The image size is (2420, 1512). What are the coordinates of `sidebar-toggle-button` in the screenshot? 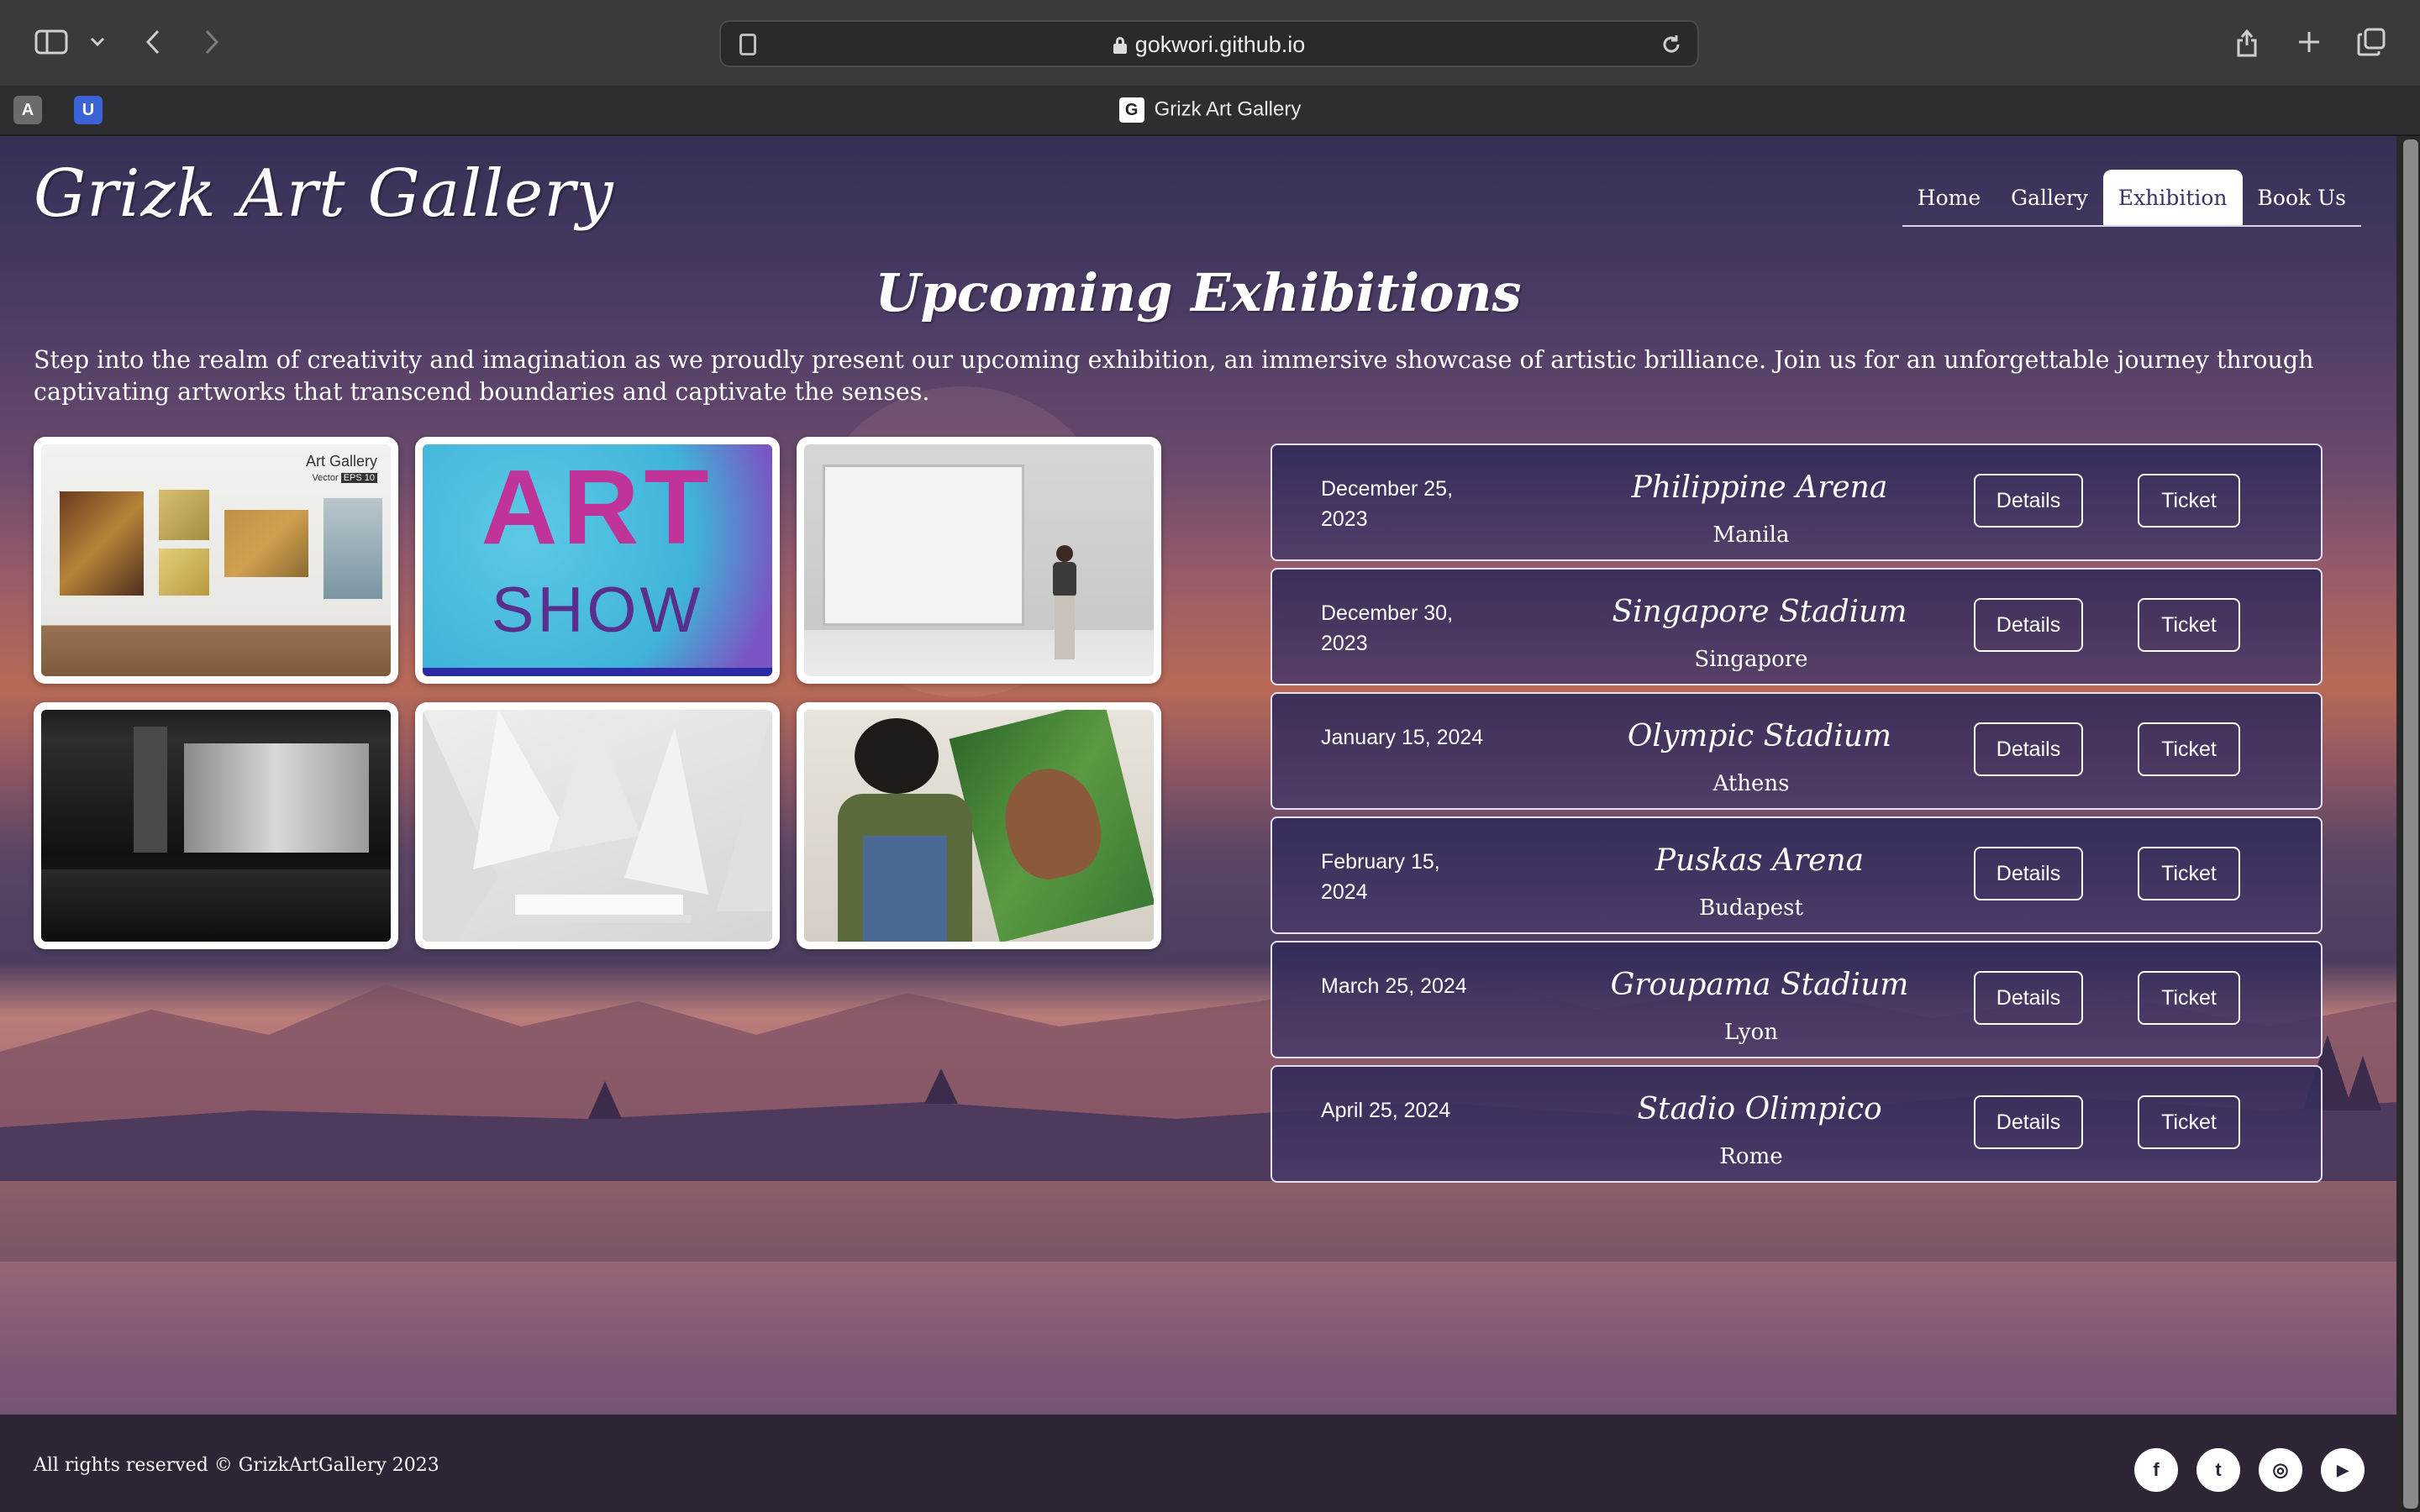 It's located at (51, 42).